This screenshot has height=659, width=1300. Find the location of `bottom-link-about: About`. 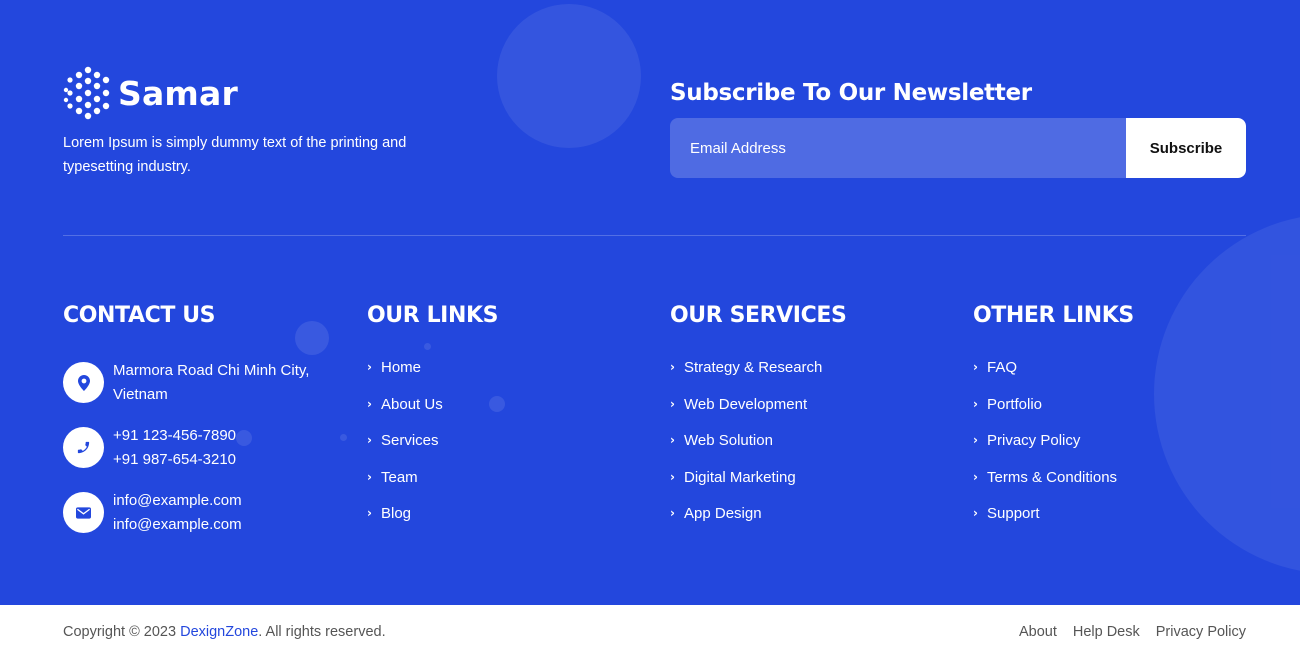

bottom-link-about: About is located at coordinates (1038, 632).